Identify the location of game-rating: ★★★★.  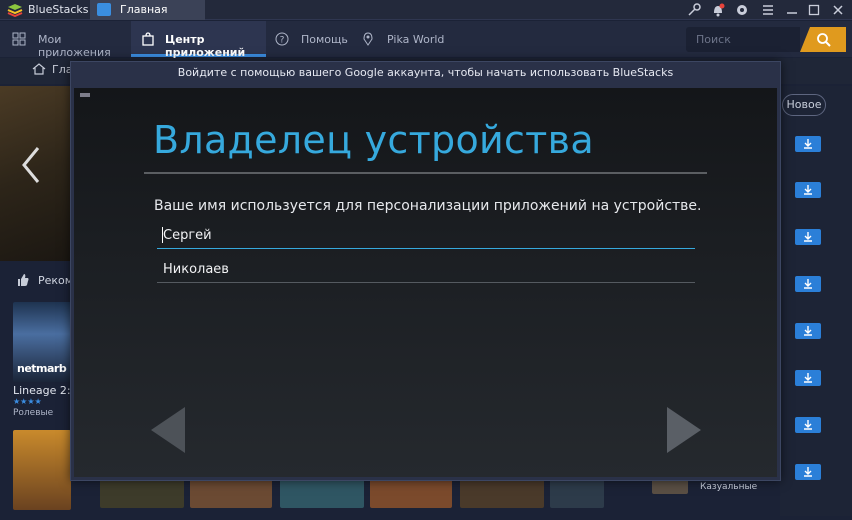
(27, 401).